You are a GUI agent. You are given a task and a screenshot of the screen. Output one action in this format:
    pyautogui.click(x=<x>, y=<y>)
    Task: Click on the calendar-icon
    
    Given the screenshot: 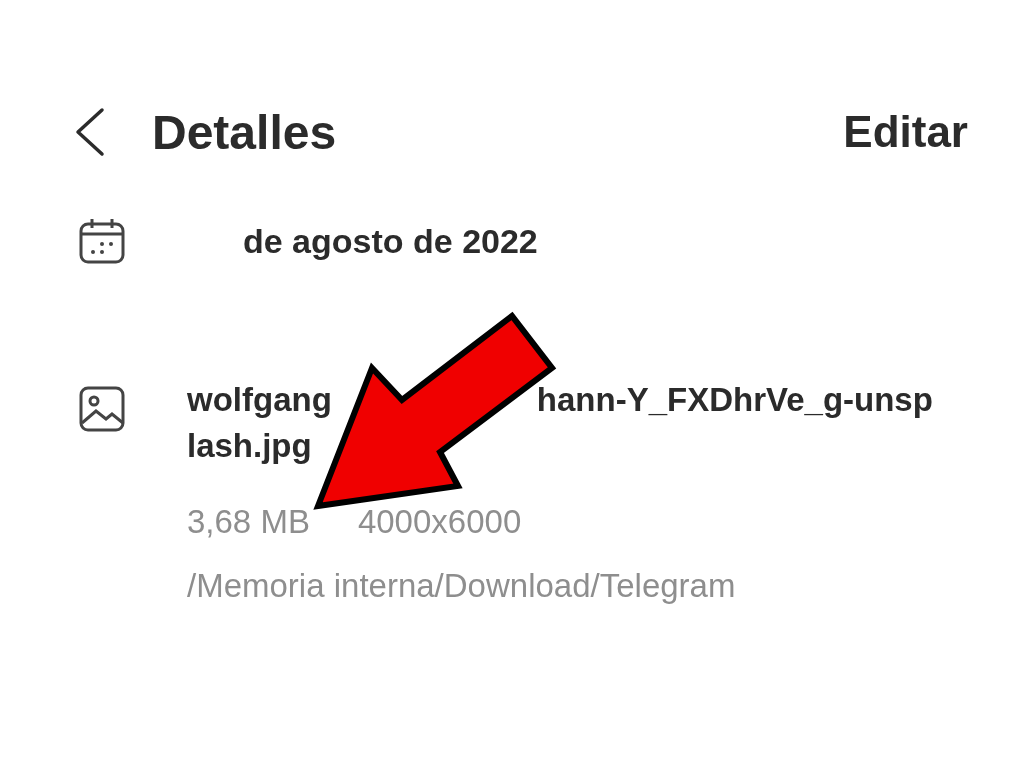 What is the action you would take?
    pyautogui.click(x=102, y=241)
    